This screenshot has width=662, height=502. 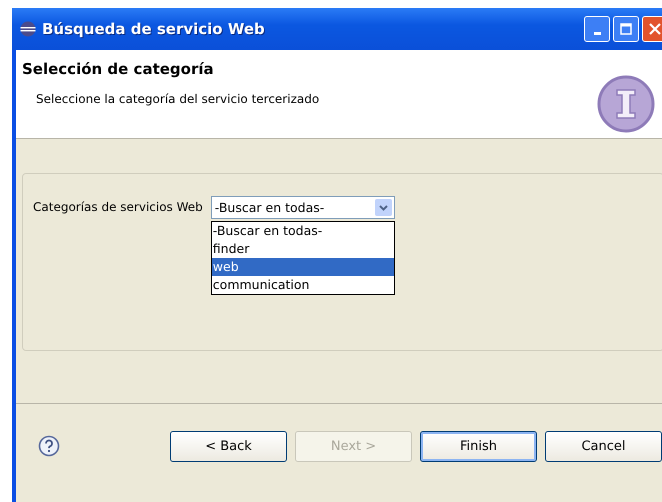 What do you see at coordinates (228, 446) in the screenshot?
I see `dialog-button: < Back` at bounding box center [228, 446].